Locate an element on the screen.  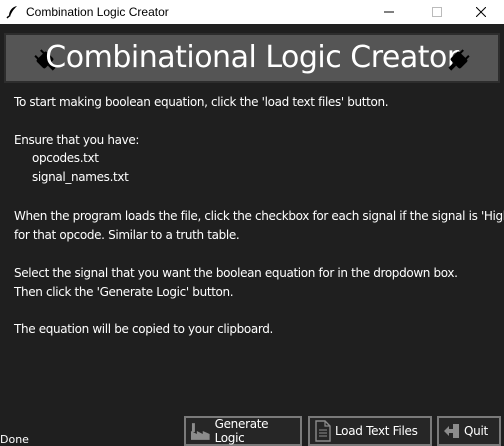
close-button is located at coordinates (481, 12).